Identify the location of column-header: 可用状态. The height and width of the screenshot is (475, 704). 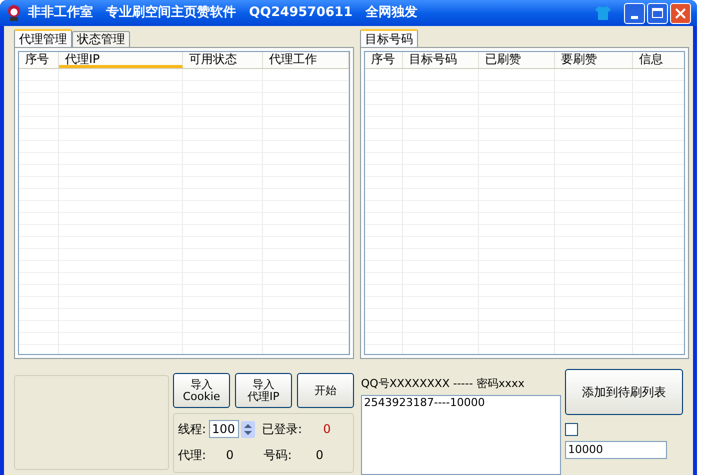
(223, 60).